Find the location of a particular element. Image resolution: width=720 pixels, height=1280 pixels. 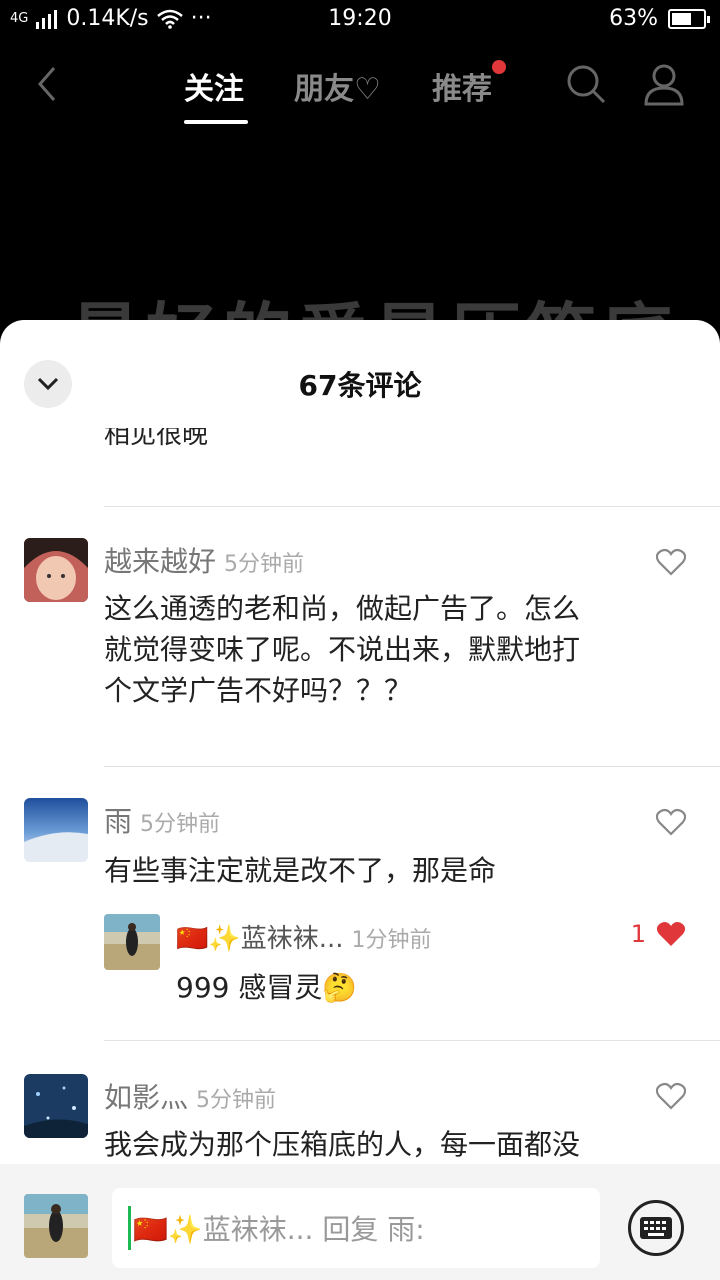

search-icon is located at coordinates (586, 84).